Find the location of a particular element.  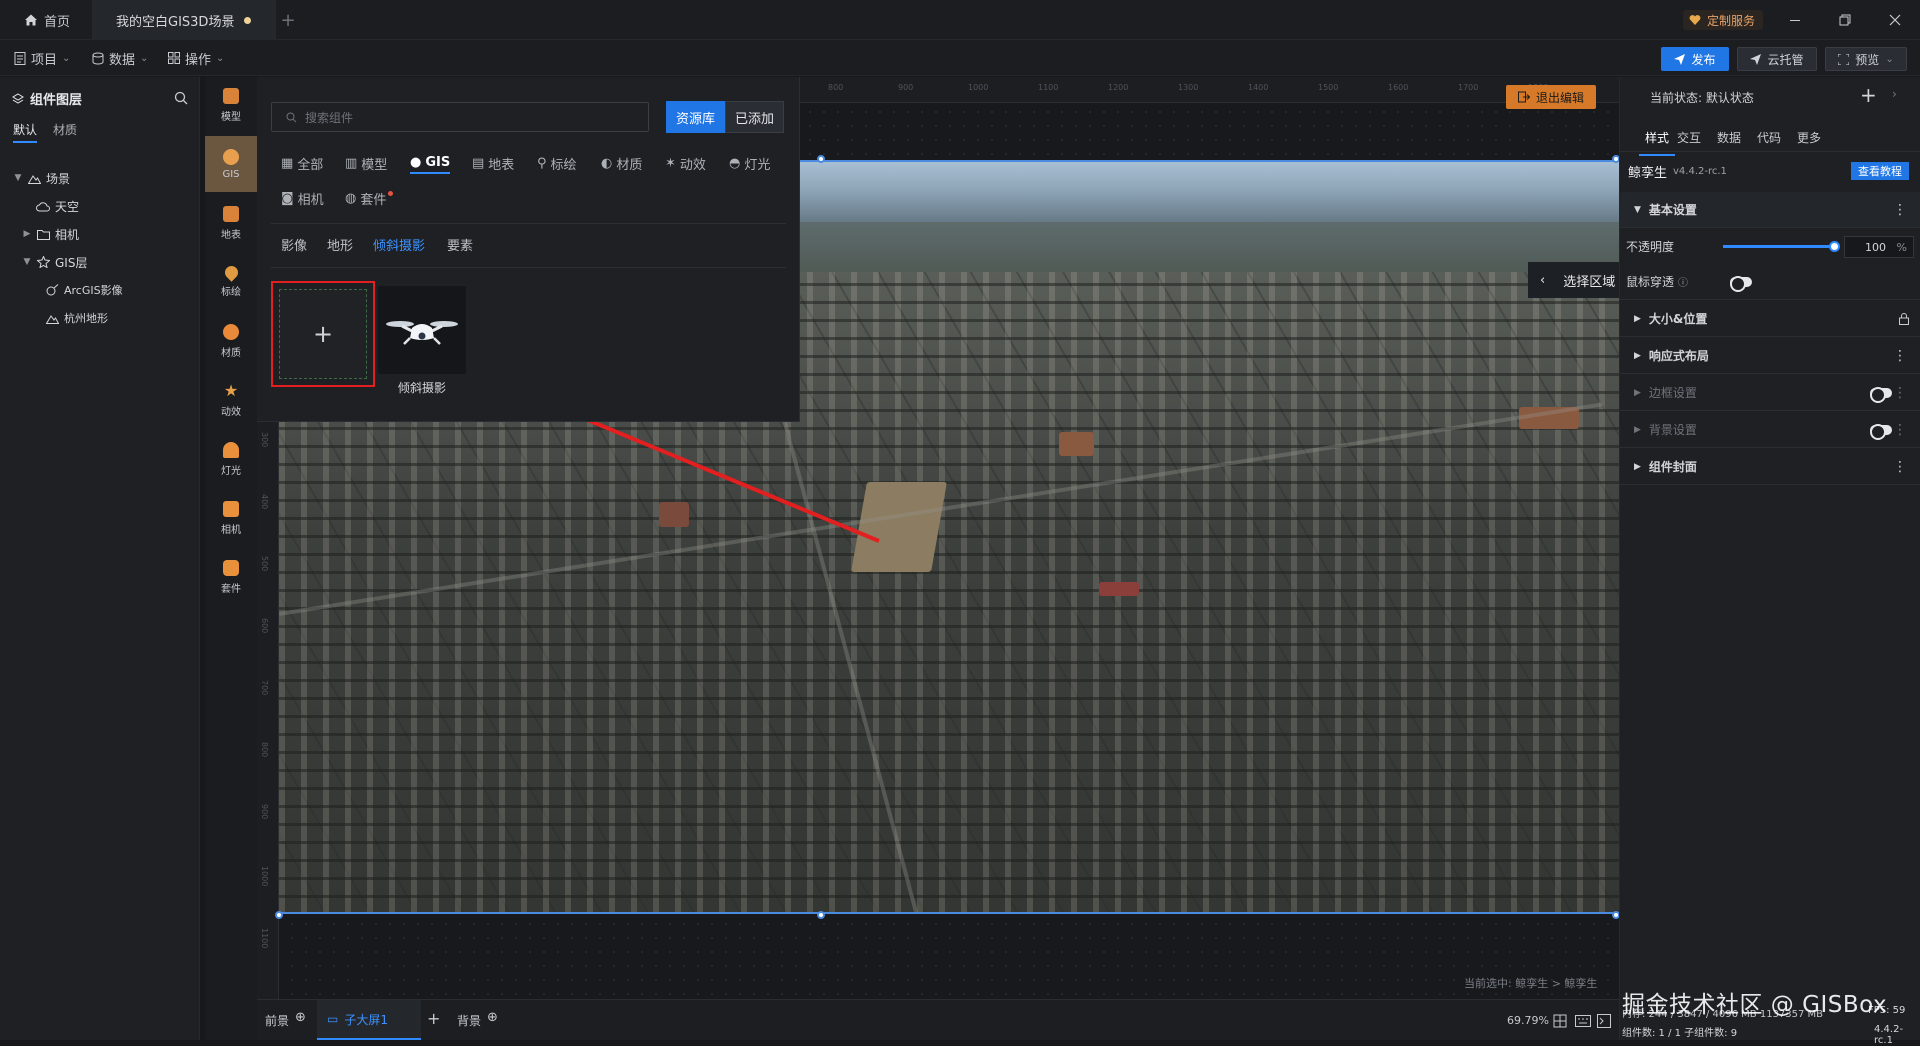

category-plot: 标绘 is located at coordinates (231, 282).